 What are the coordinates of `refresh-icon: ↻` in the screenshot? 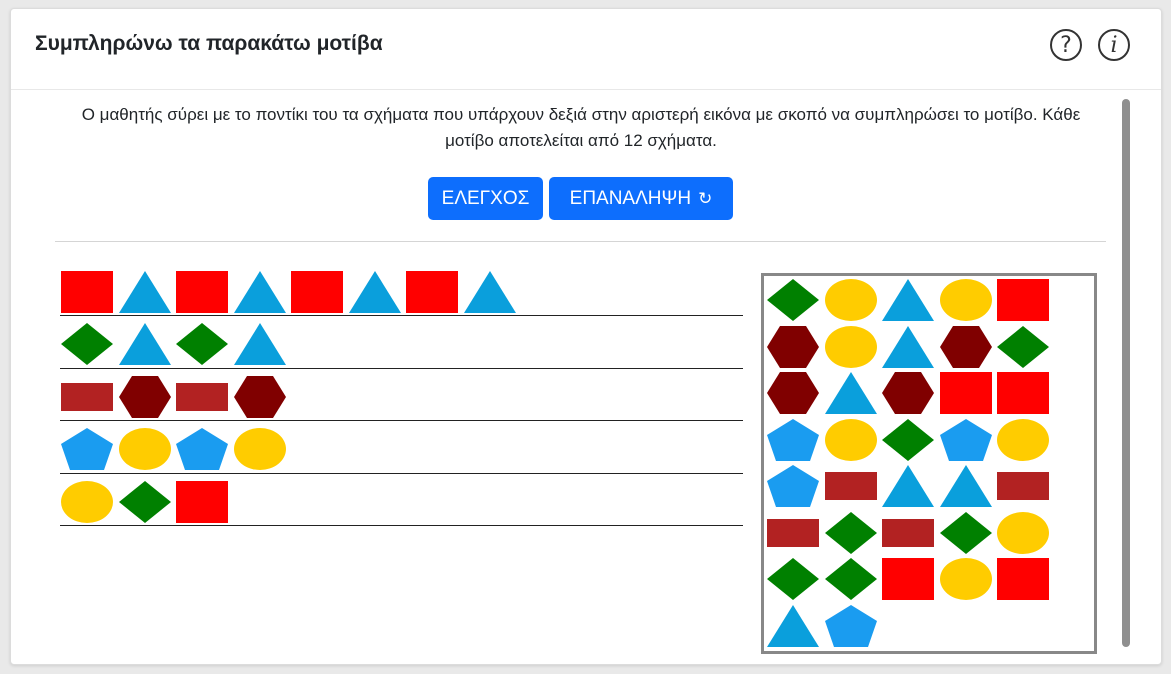 It's located at (705, 198).